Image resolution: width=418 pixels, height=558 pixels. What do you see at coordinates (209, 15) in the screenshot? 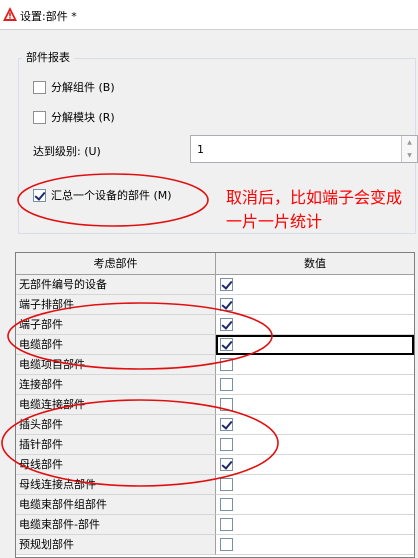
I see `title-bar: 设置:部件 *` at bounding box center [209, 15].